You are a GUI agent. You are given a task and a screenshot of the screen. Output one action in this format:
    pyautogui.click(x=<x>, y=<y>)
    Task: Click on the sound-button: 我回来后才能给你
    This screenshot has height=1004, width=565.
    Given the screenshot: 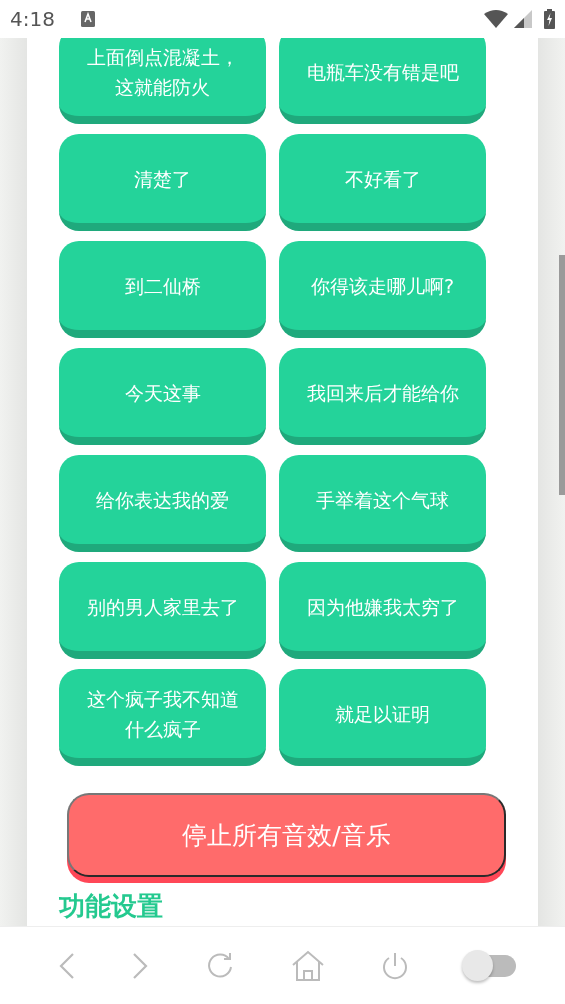 What is the action you would take?
    pyautogui.click(x=382, y=396)
    